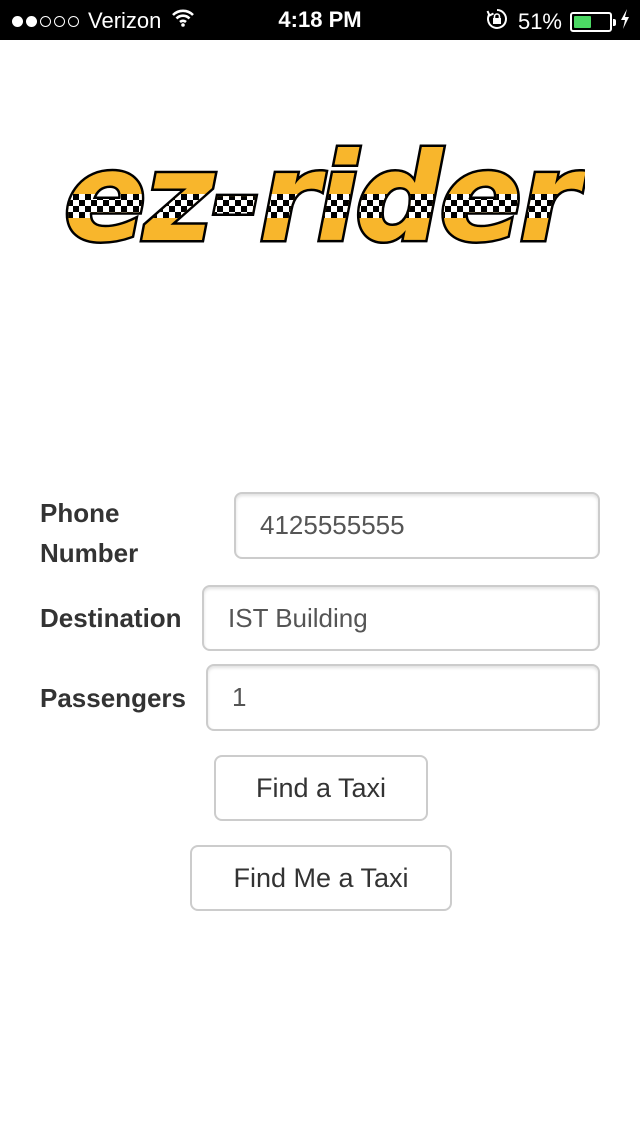 The image size is (640, 1136). What do you see at coordinates (321, 878) in the screenshot?
I see `find-me-a-taxi-button: Find Me a Taxi` at bounding box center [321, 878].